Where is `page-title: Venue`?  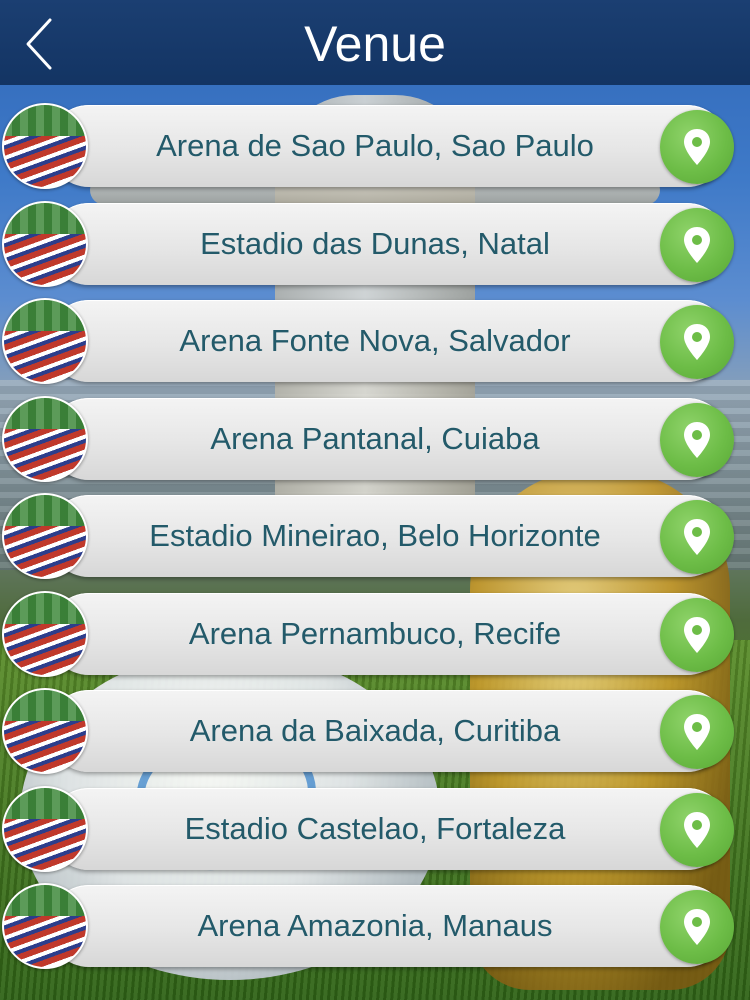 page-title: Venue is located at coordinates (375, 44).